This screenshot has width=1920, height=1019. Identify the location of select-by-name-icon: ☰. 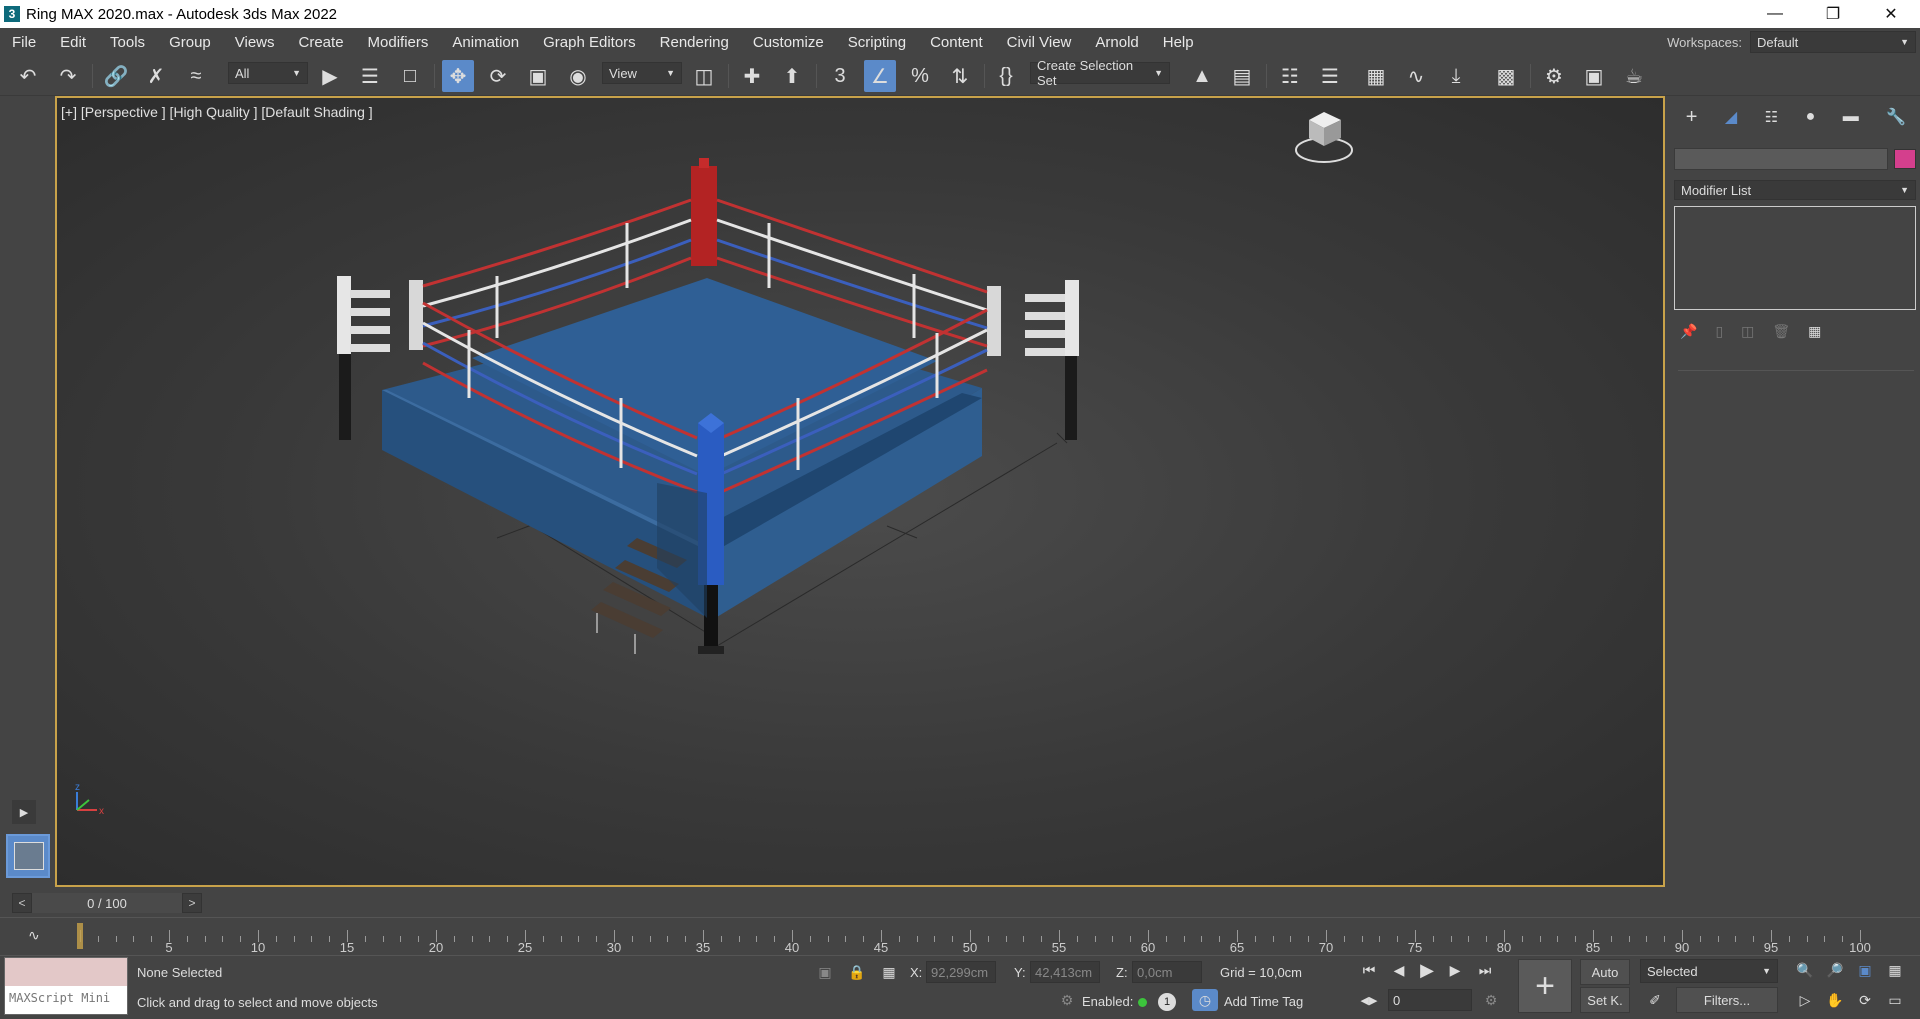
(370, 76).